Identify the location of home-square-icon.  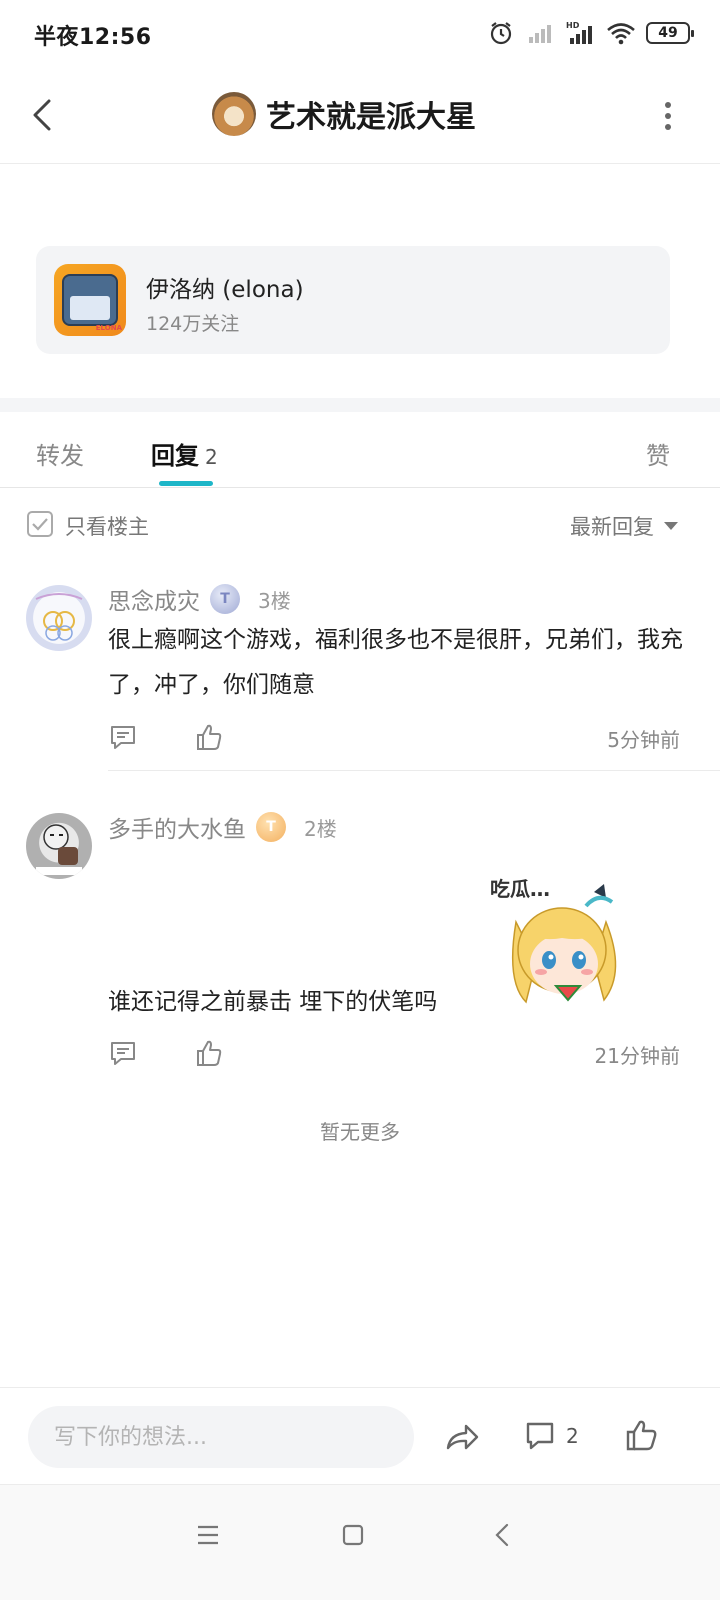
(353, 1535).